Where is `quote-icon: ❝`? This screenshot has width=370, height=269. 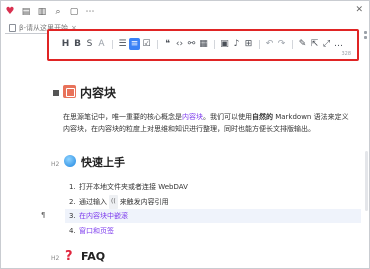 quote-icon: ❝ is located at coordinates (167, 44).